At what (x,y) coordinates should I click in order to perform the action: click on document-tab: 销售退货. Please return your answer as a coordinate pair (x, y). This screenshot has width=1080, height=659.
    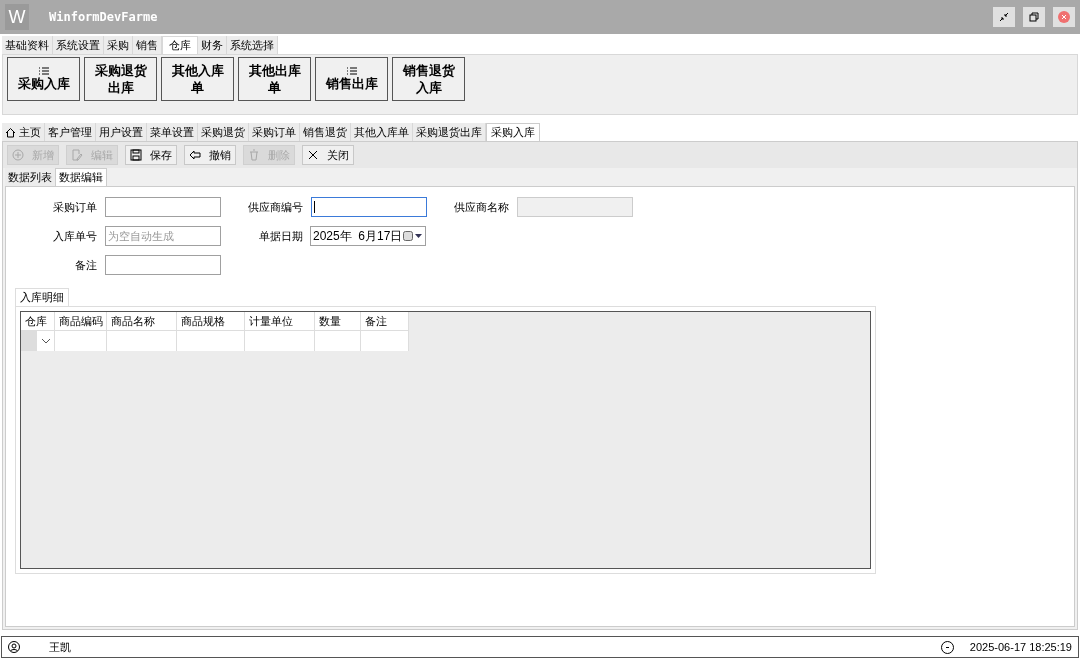
    Looking at the image, I should click on (325, 132).